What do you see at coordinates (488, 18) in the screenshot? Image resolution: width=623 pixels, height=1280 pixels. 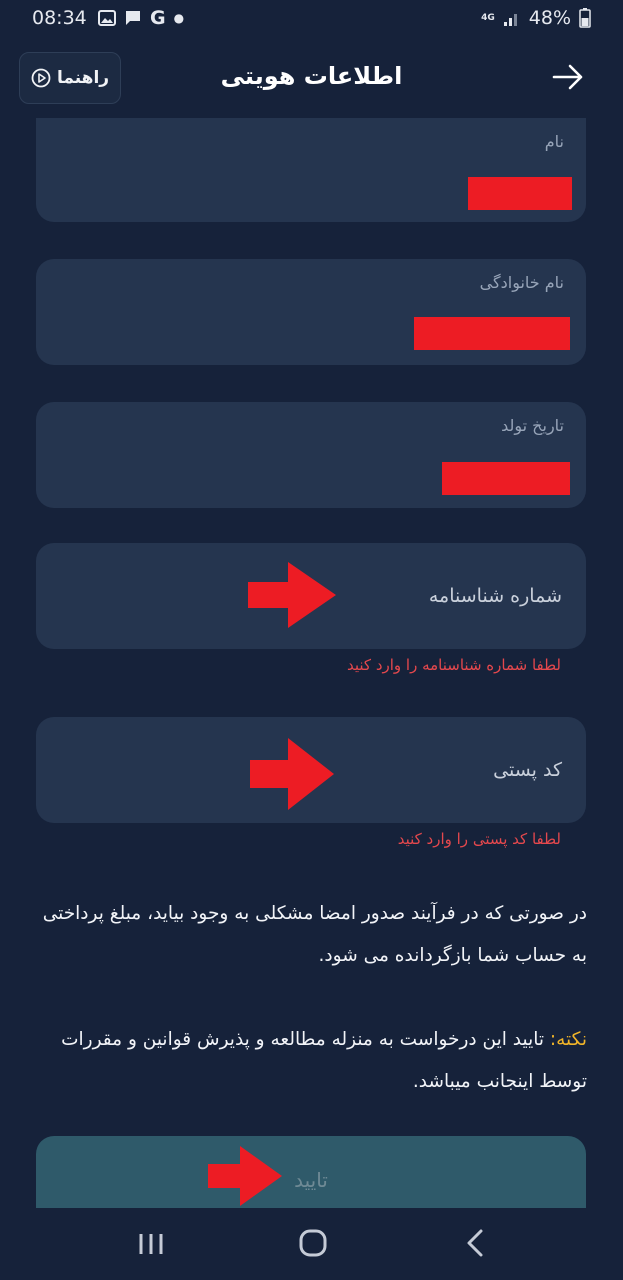 I see `network-type: 4G` at bounding box center [488, 18].